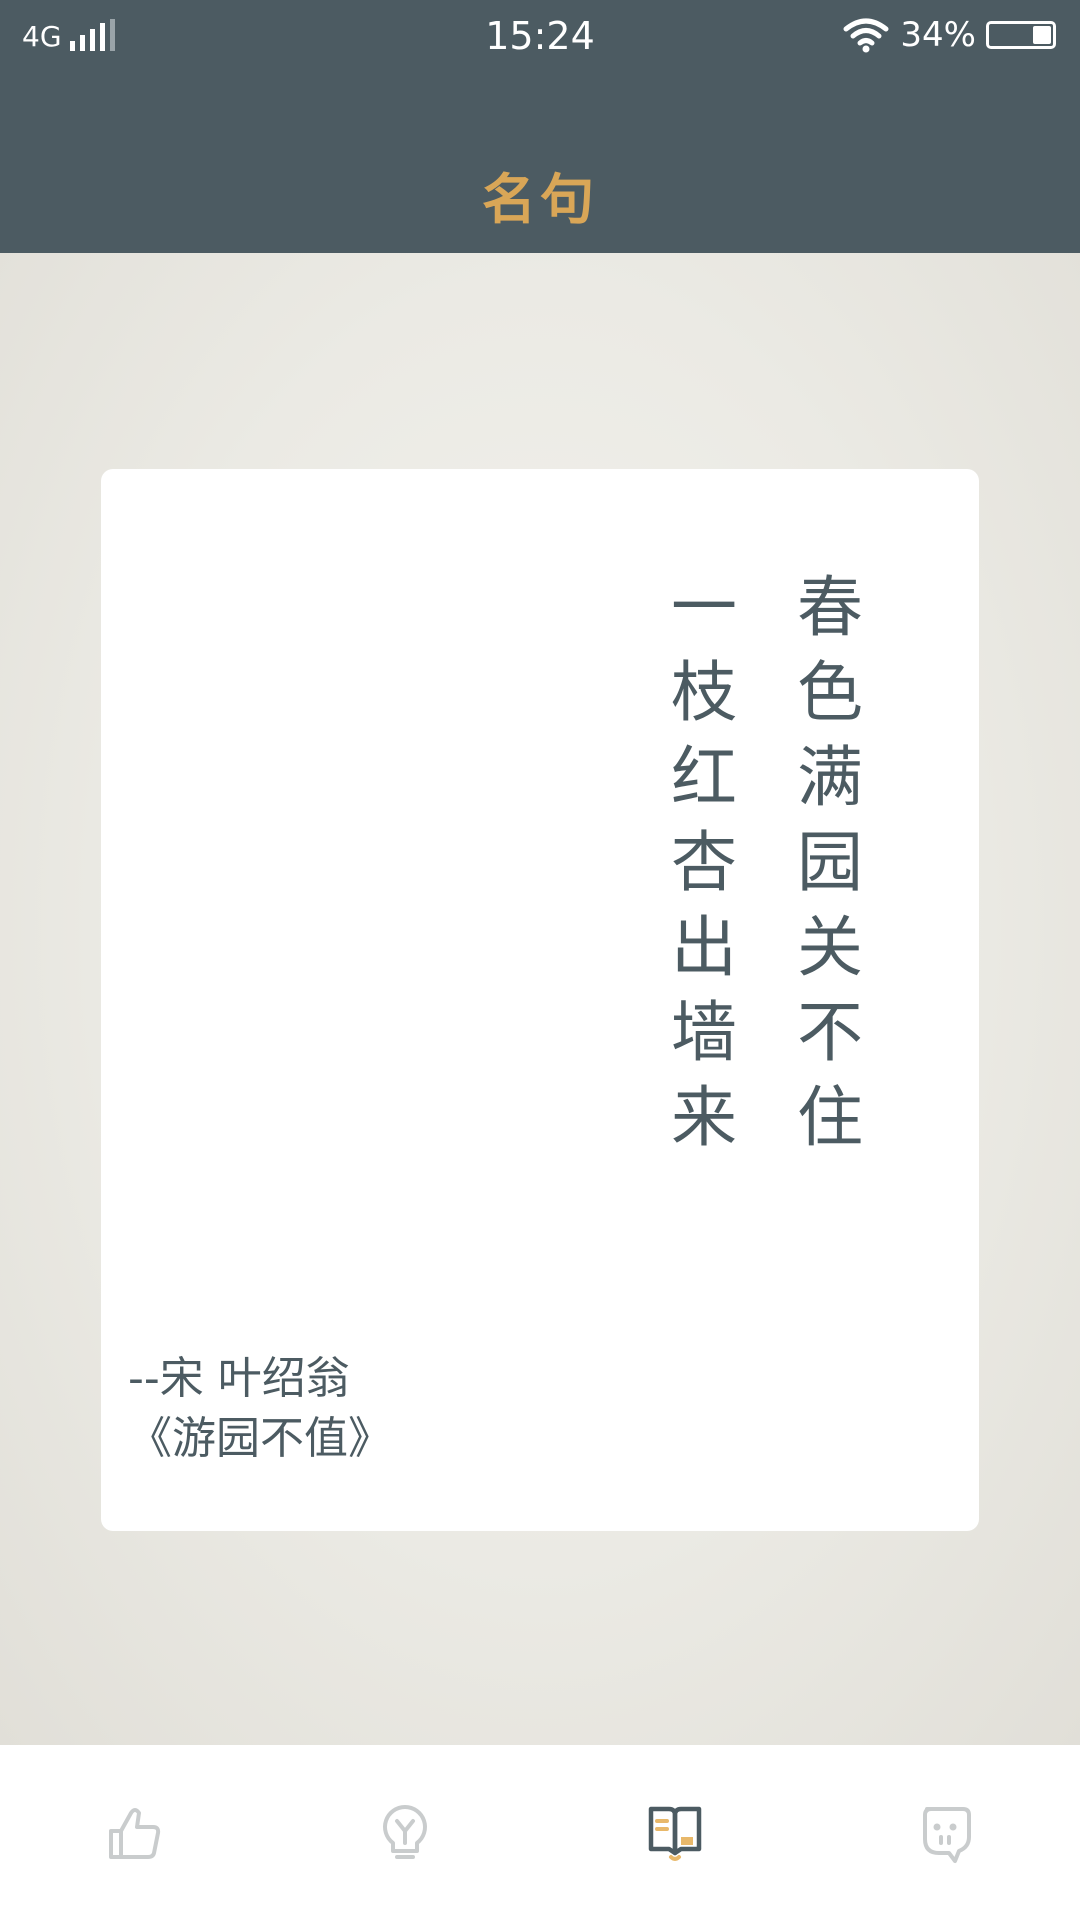  I want to click on author-line: --宋 叶绍翁, so click(239, 1378).